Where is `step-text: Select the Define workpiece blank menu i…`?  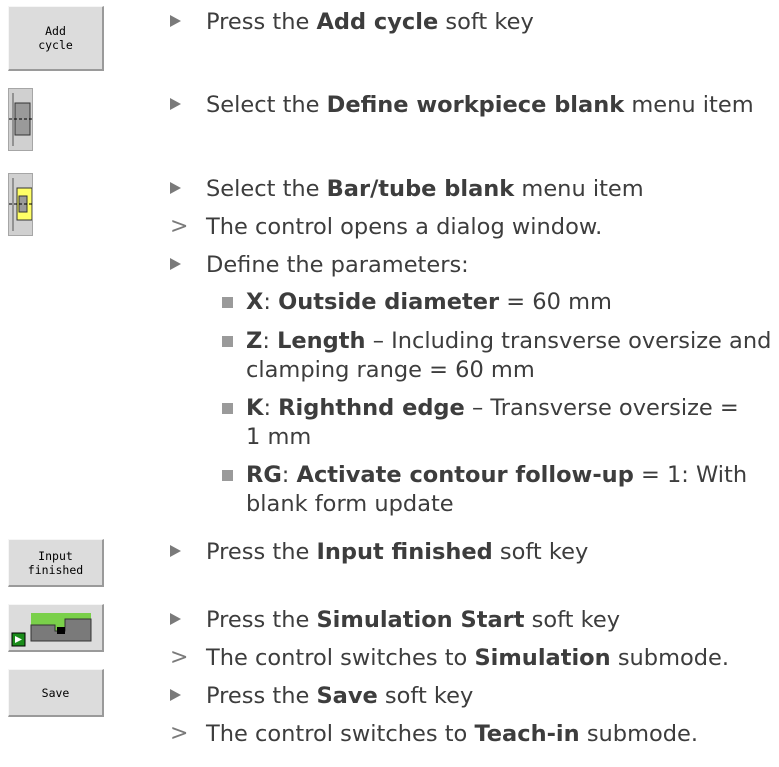 step-text: Select the Define workpiece blank menu i… is located at coordinates (480, 105).